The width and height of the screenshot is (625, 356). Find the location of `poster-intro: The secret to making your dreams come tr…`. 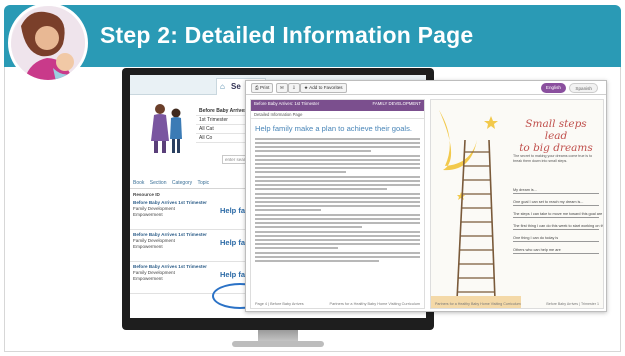

poster-intro: The secret to making your dreams come tr… is located at coordinates (553, 158).